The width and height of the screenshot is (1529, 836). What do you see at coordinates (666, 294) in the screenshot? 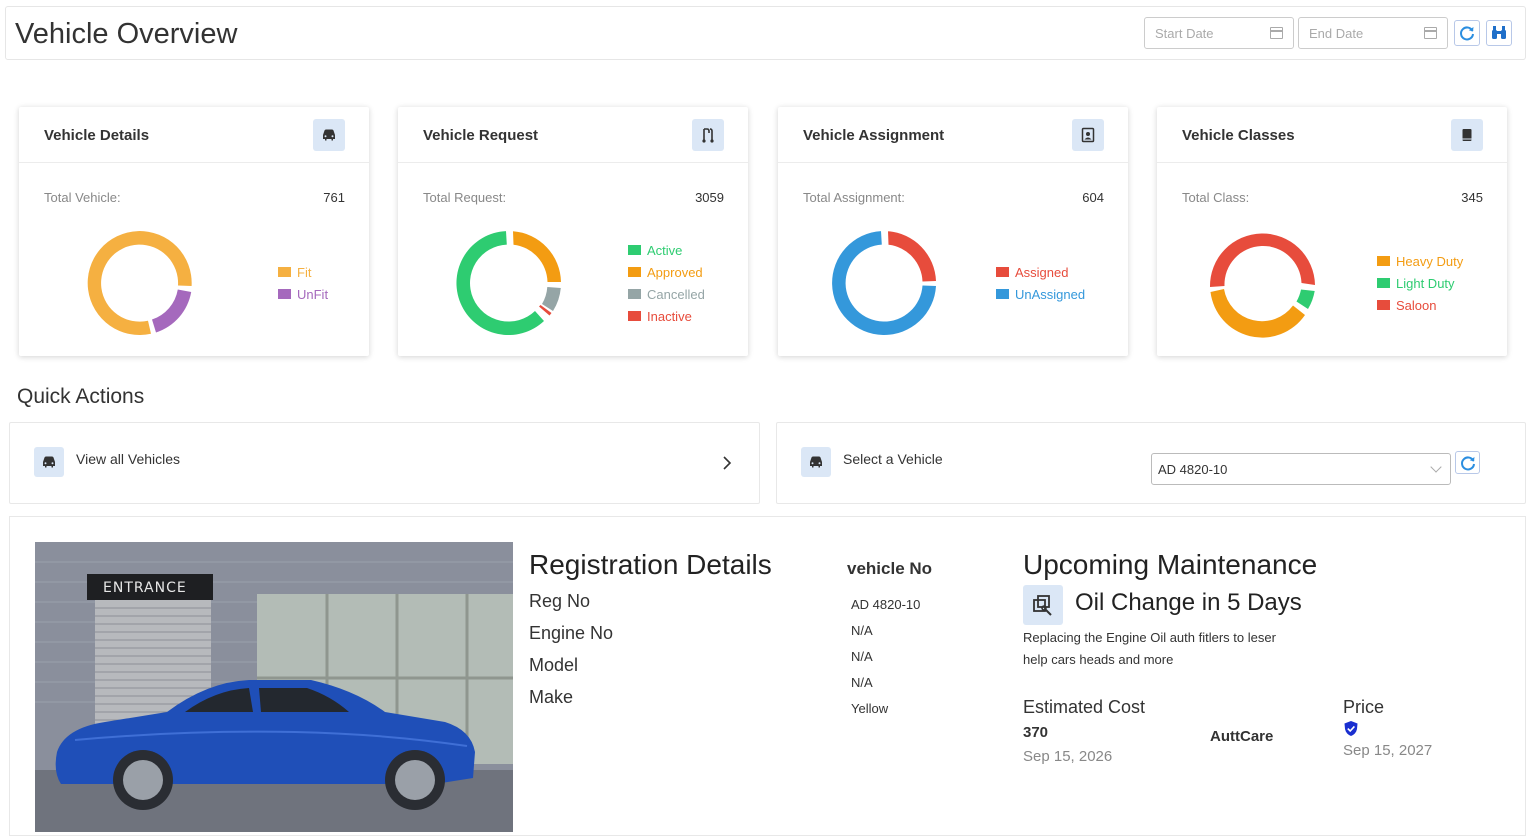
I see `legend-item: Cancelled` at bounding box center [666, 294].